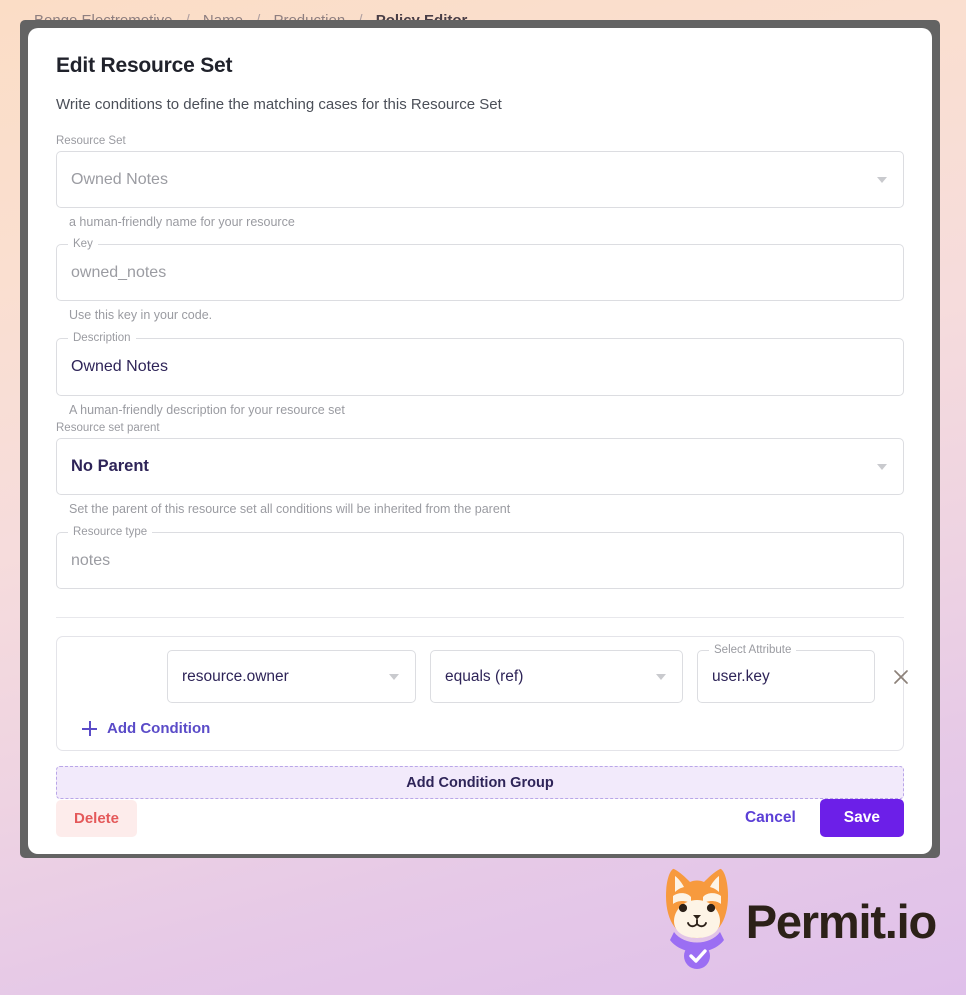 The image size is (966, 995). I want to click on condition-attribute-value: user.key, so click(741, 676).